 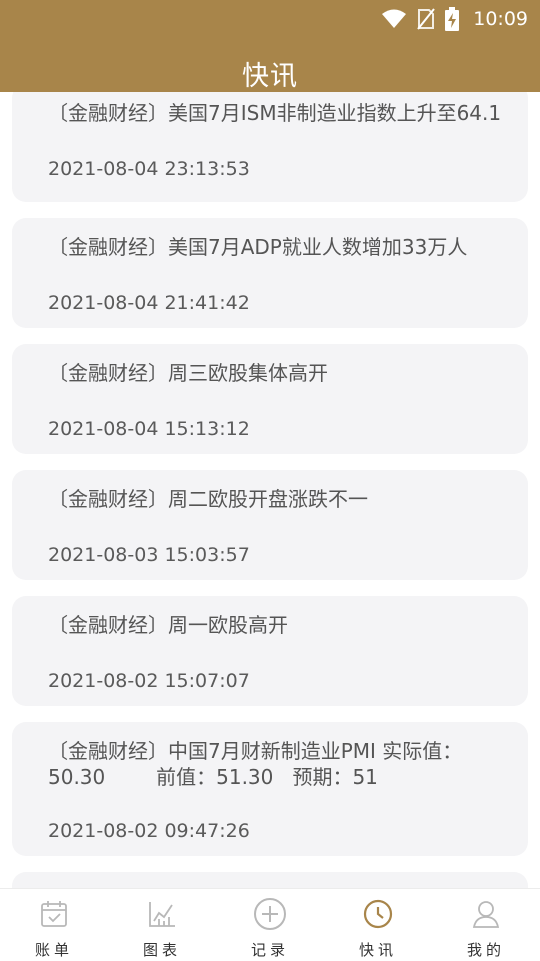 What do you see at coordinates (149, 303) in the screenshot?
I see `news-time: 2021-08-04 21:41:42` at bounding box center [149, 303].